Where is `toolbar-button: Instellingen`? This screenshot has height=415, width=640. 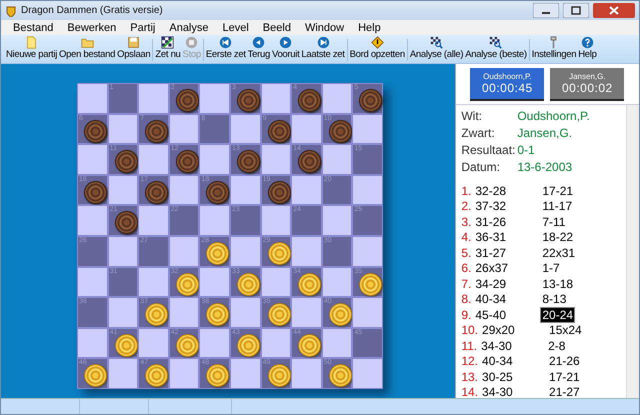
toolbar-button: Instellingen is located at coordinates (554, 48).